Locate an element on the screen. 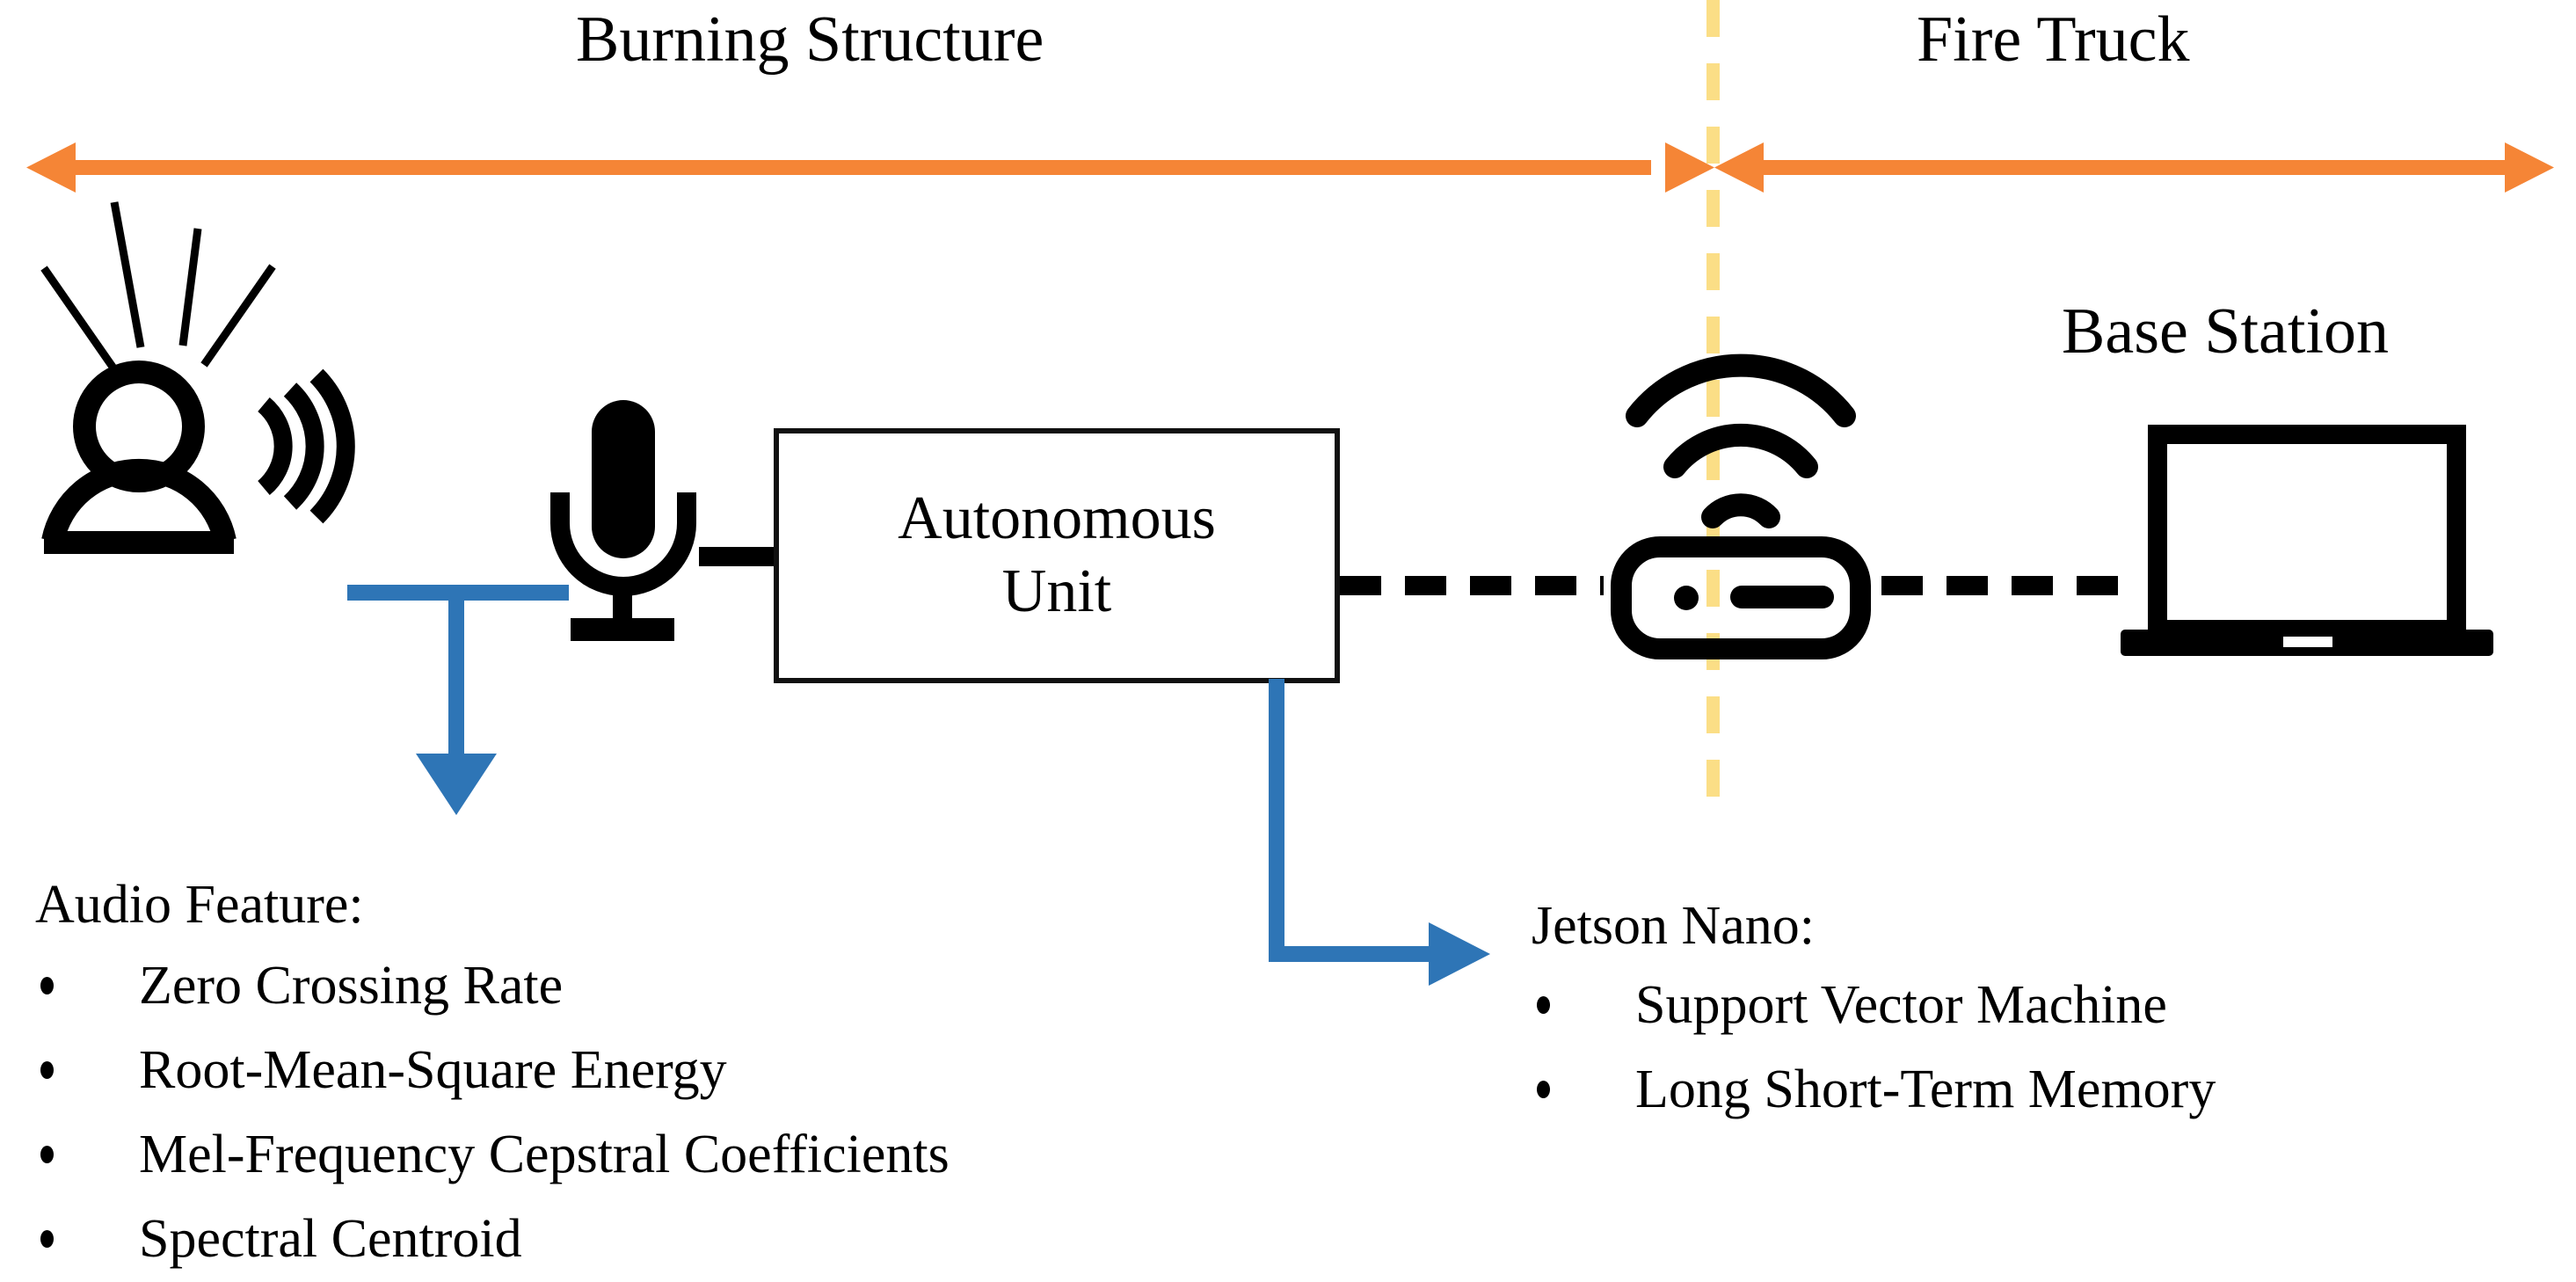 This screenshot has width=2576, height=1282. wireless-router-icon is located at coordinates (1741, 506).